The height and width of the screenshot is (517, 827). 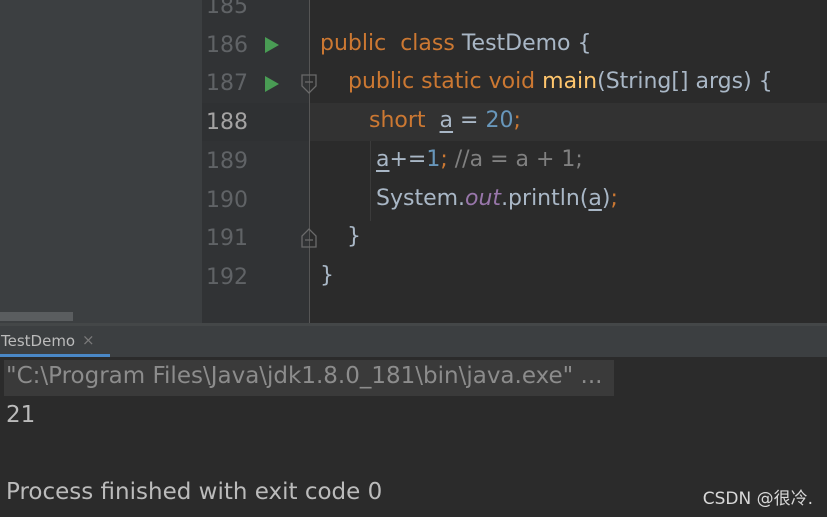 I want to click on line-number-current: 188, so click(x=227, y=122).